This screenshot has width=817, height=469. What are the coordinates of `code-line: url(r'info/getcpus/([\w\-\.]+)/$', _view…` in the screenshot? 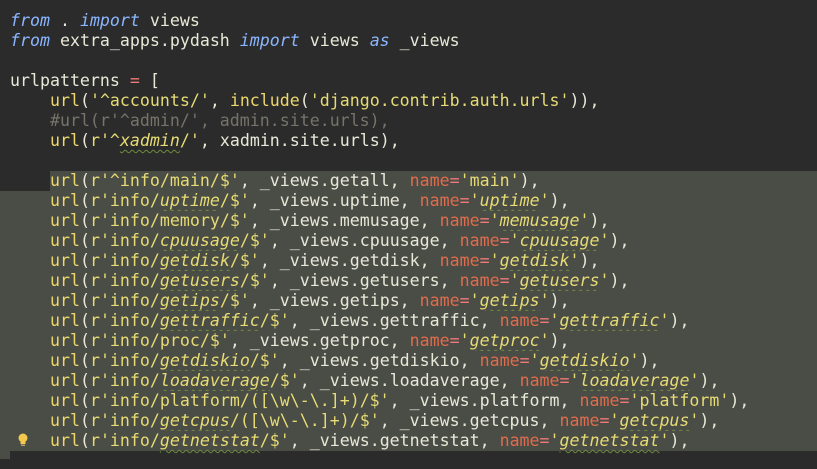 It's located at (408, 421).